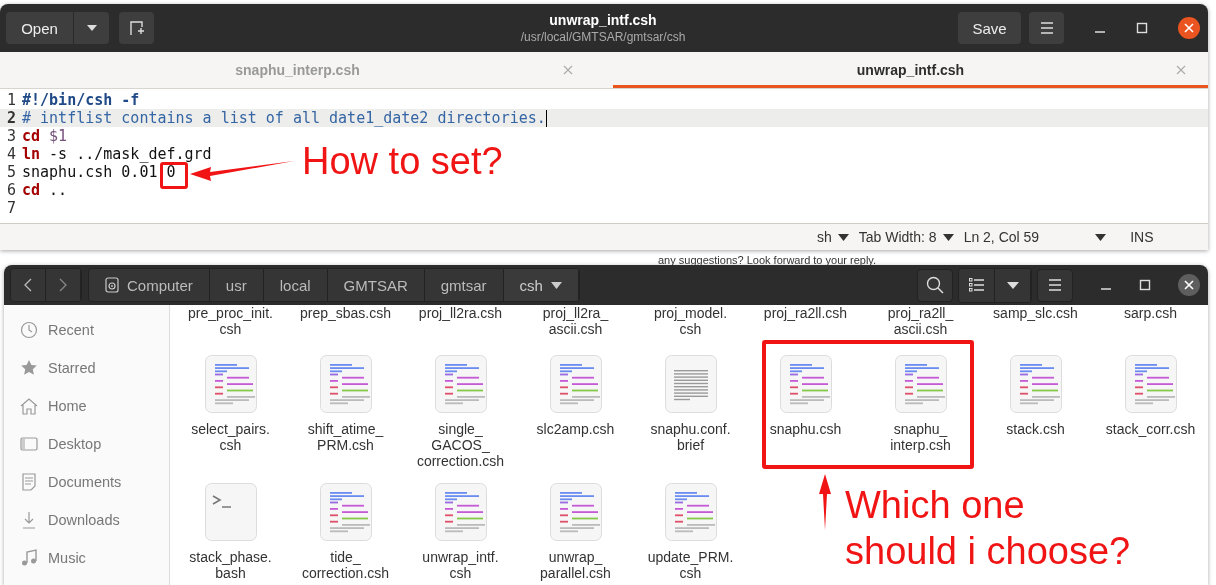  Describe the element at coordinates (546, 118) in the screenshot. I see `text-cursor` at that location.